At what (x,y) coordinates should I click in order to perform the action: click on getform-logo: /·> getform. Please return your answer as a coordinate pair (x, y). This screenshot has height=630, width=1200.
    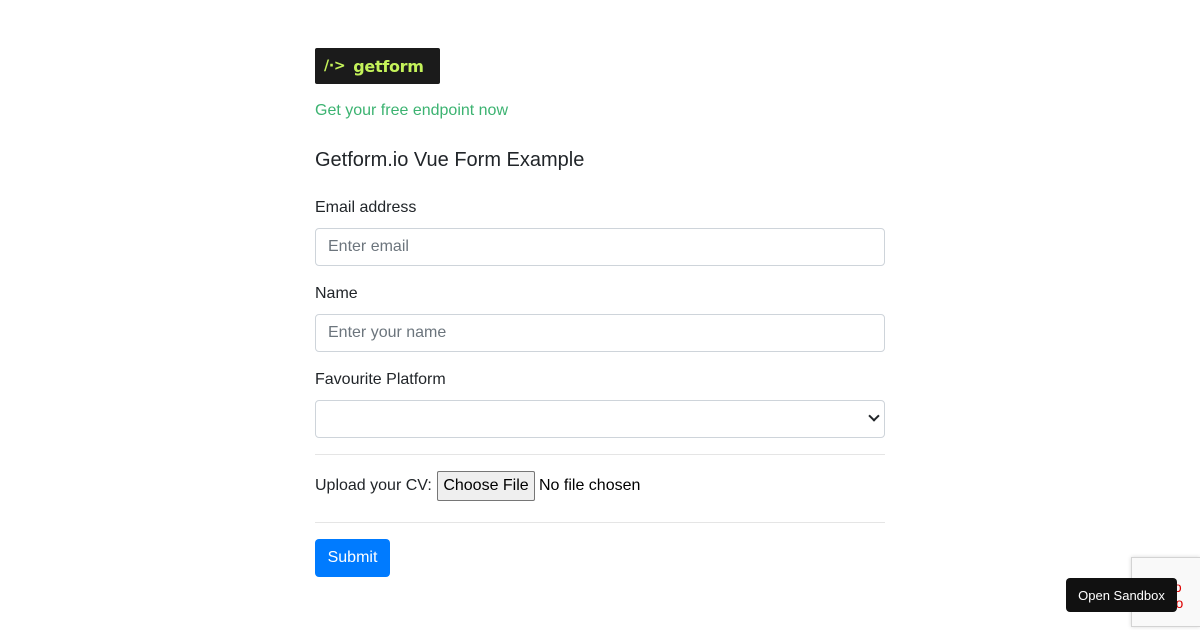
    Looking at the image, I should click on (377, 66).